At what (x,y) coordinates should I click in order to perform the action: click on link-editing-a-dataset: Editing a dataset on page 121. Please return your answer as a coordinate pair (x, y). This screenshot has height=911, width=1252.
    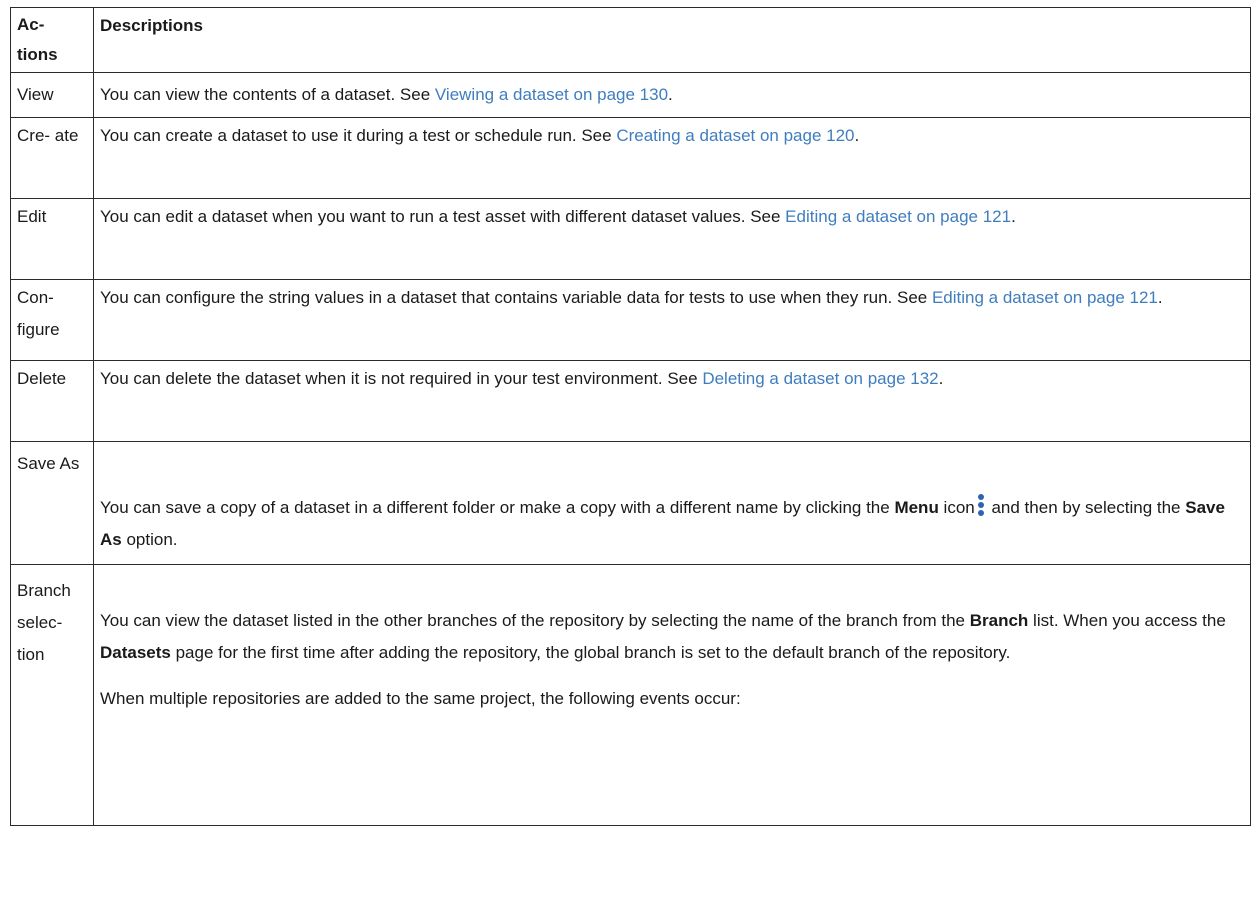
    Looking at the image, I should click on (898, 216).